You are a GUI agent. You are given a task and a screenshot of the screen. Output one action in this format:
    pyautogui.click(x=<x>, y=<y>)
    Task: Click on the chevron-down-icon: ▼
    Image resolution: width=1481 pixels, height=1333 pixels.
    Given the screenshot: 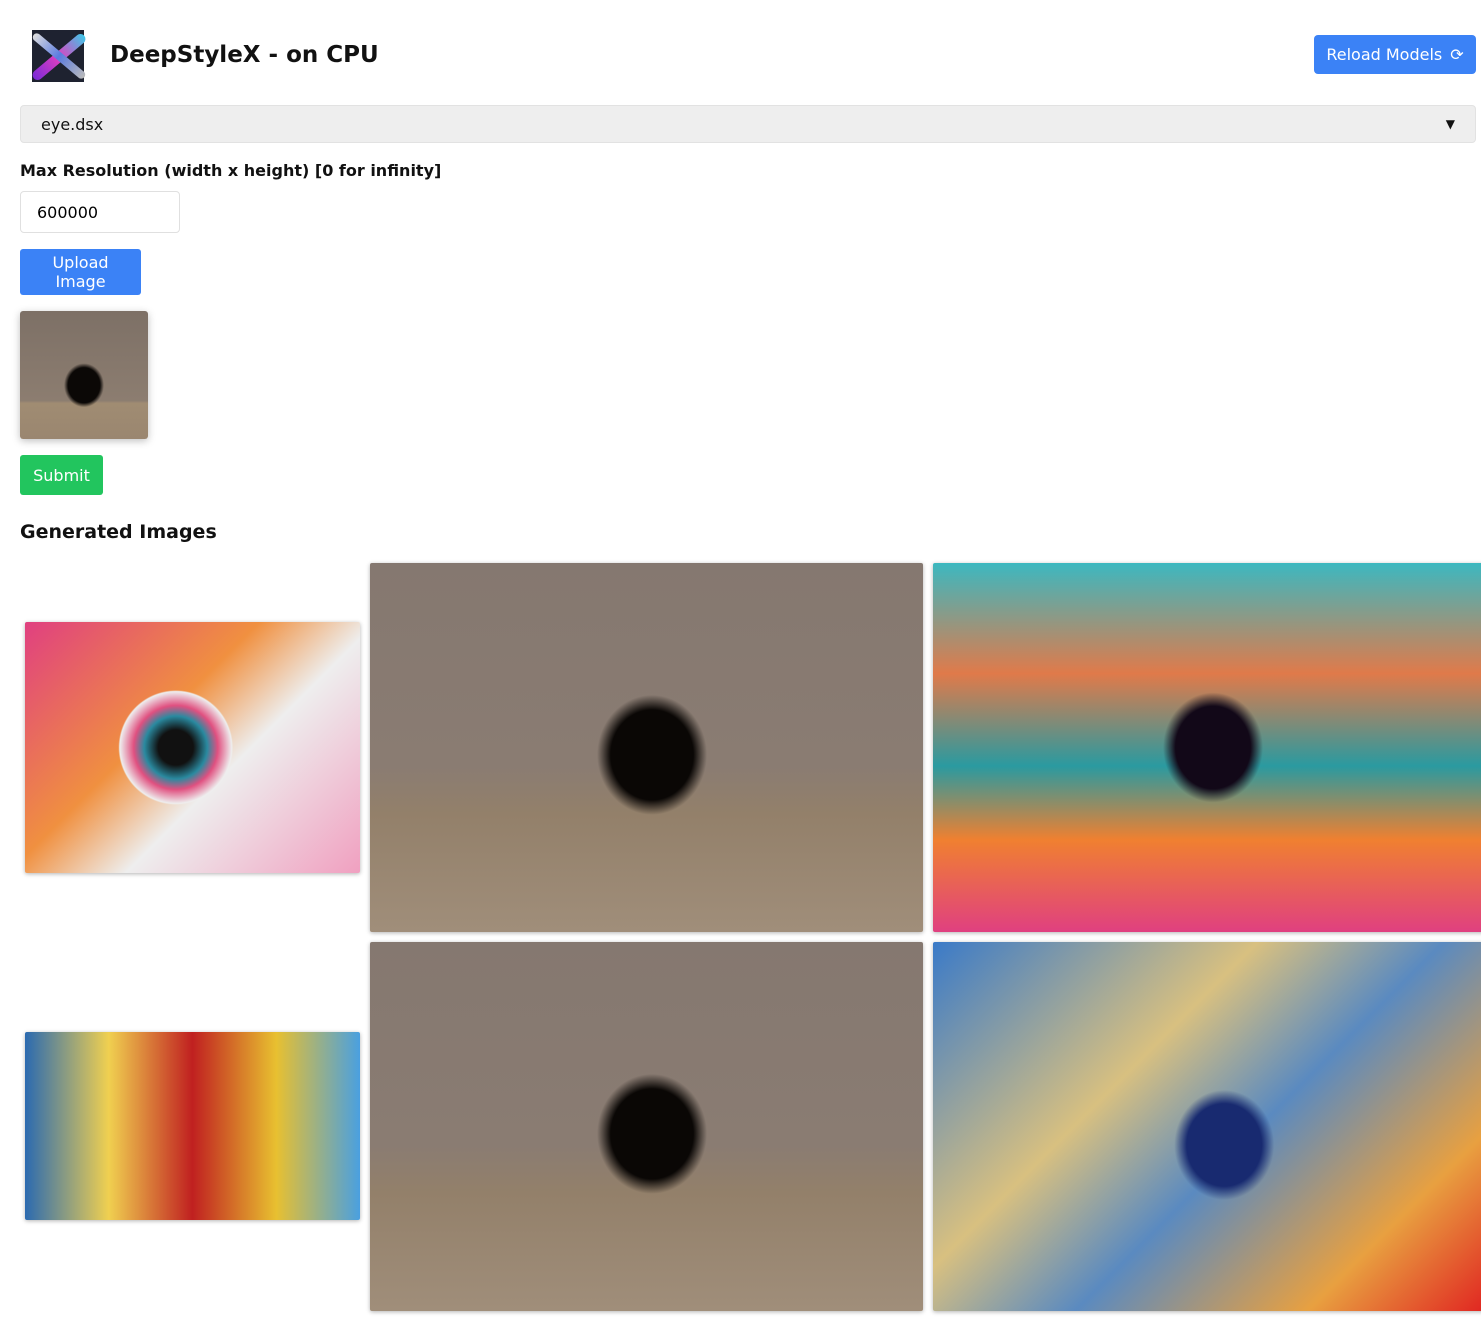 What is the action you would take?
    pyautogui.click(x=1450, y=124)
    